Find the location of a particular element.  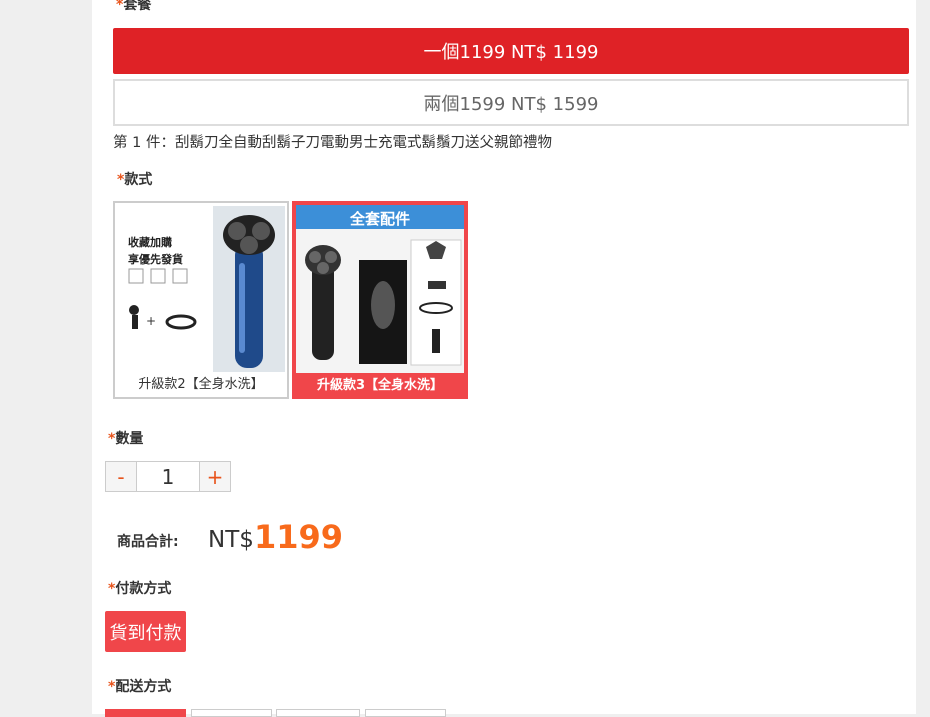

style-caption: 升級款3【全身水洗】 is located at coordinates (380, 385).